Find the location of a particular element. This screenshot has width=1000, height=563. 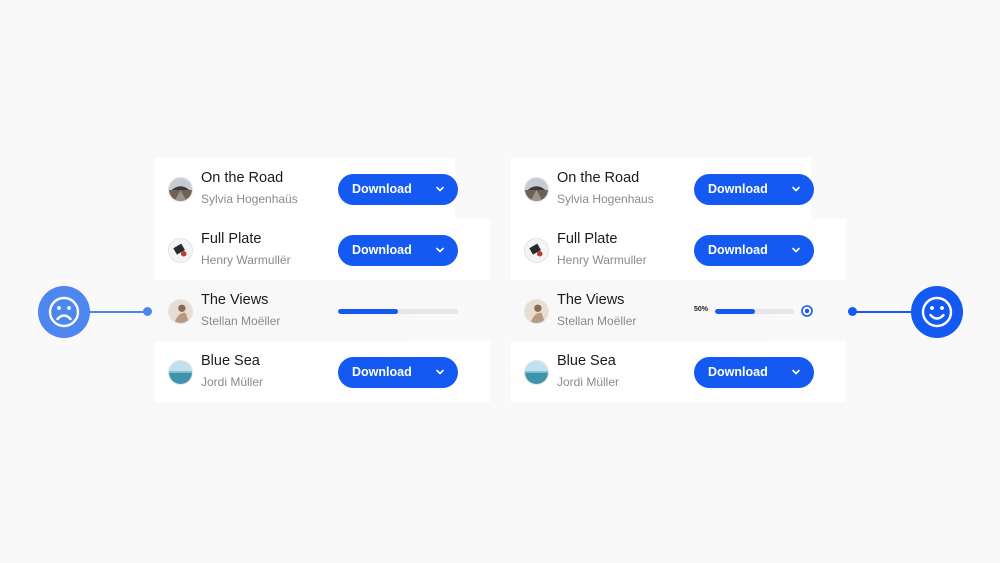

progress-percent: 50% is located at coordinates (701, 309).